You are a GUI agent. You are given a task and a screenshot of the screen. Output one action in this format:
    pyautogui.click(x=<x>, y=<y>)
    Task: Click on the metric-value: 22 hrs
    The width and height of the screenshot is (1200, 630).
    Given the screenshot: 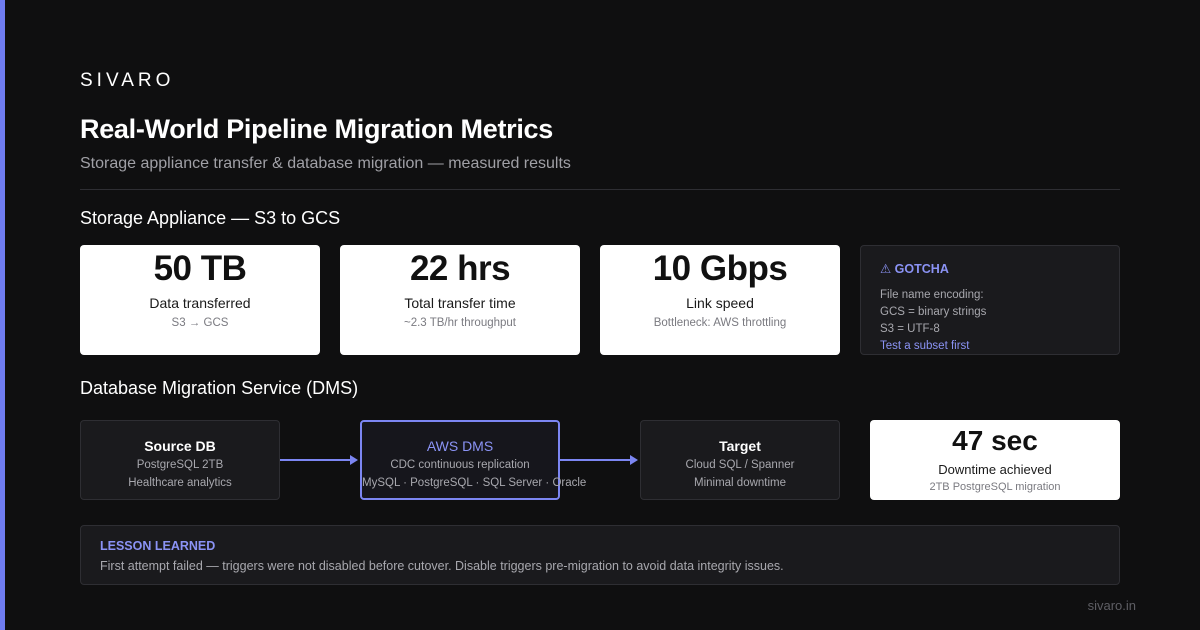 What is the action you would take?
    pyautogui.click(x=460, y=268)
    